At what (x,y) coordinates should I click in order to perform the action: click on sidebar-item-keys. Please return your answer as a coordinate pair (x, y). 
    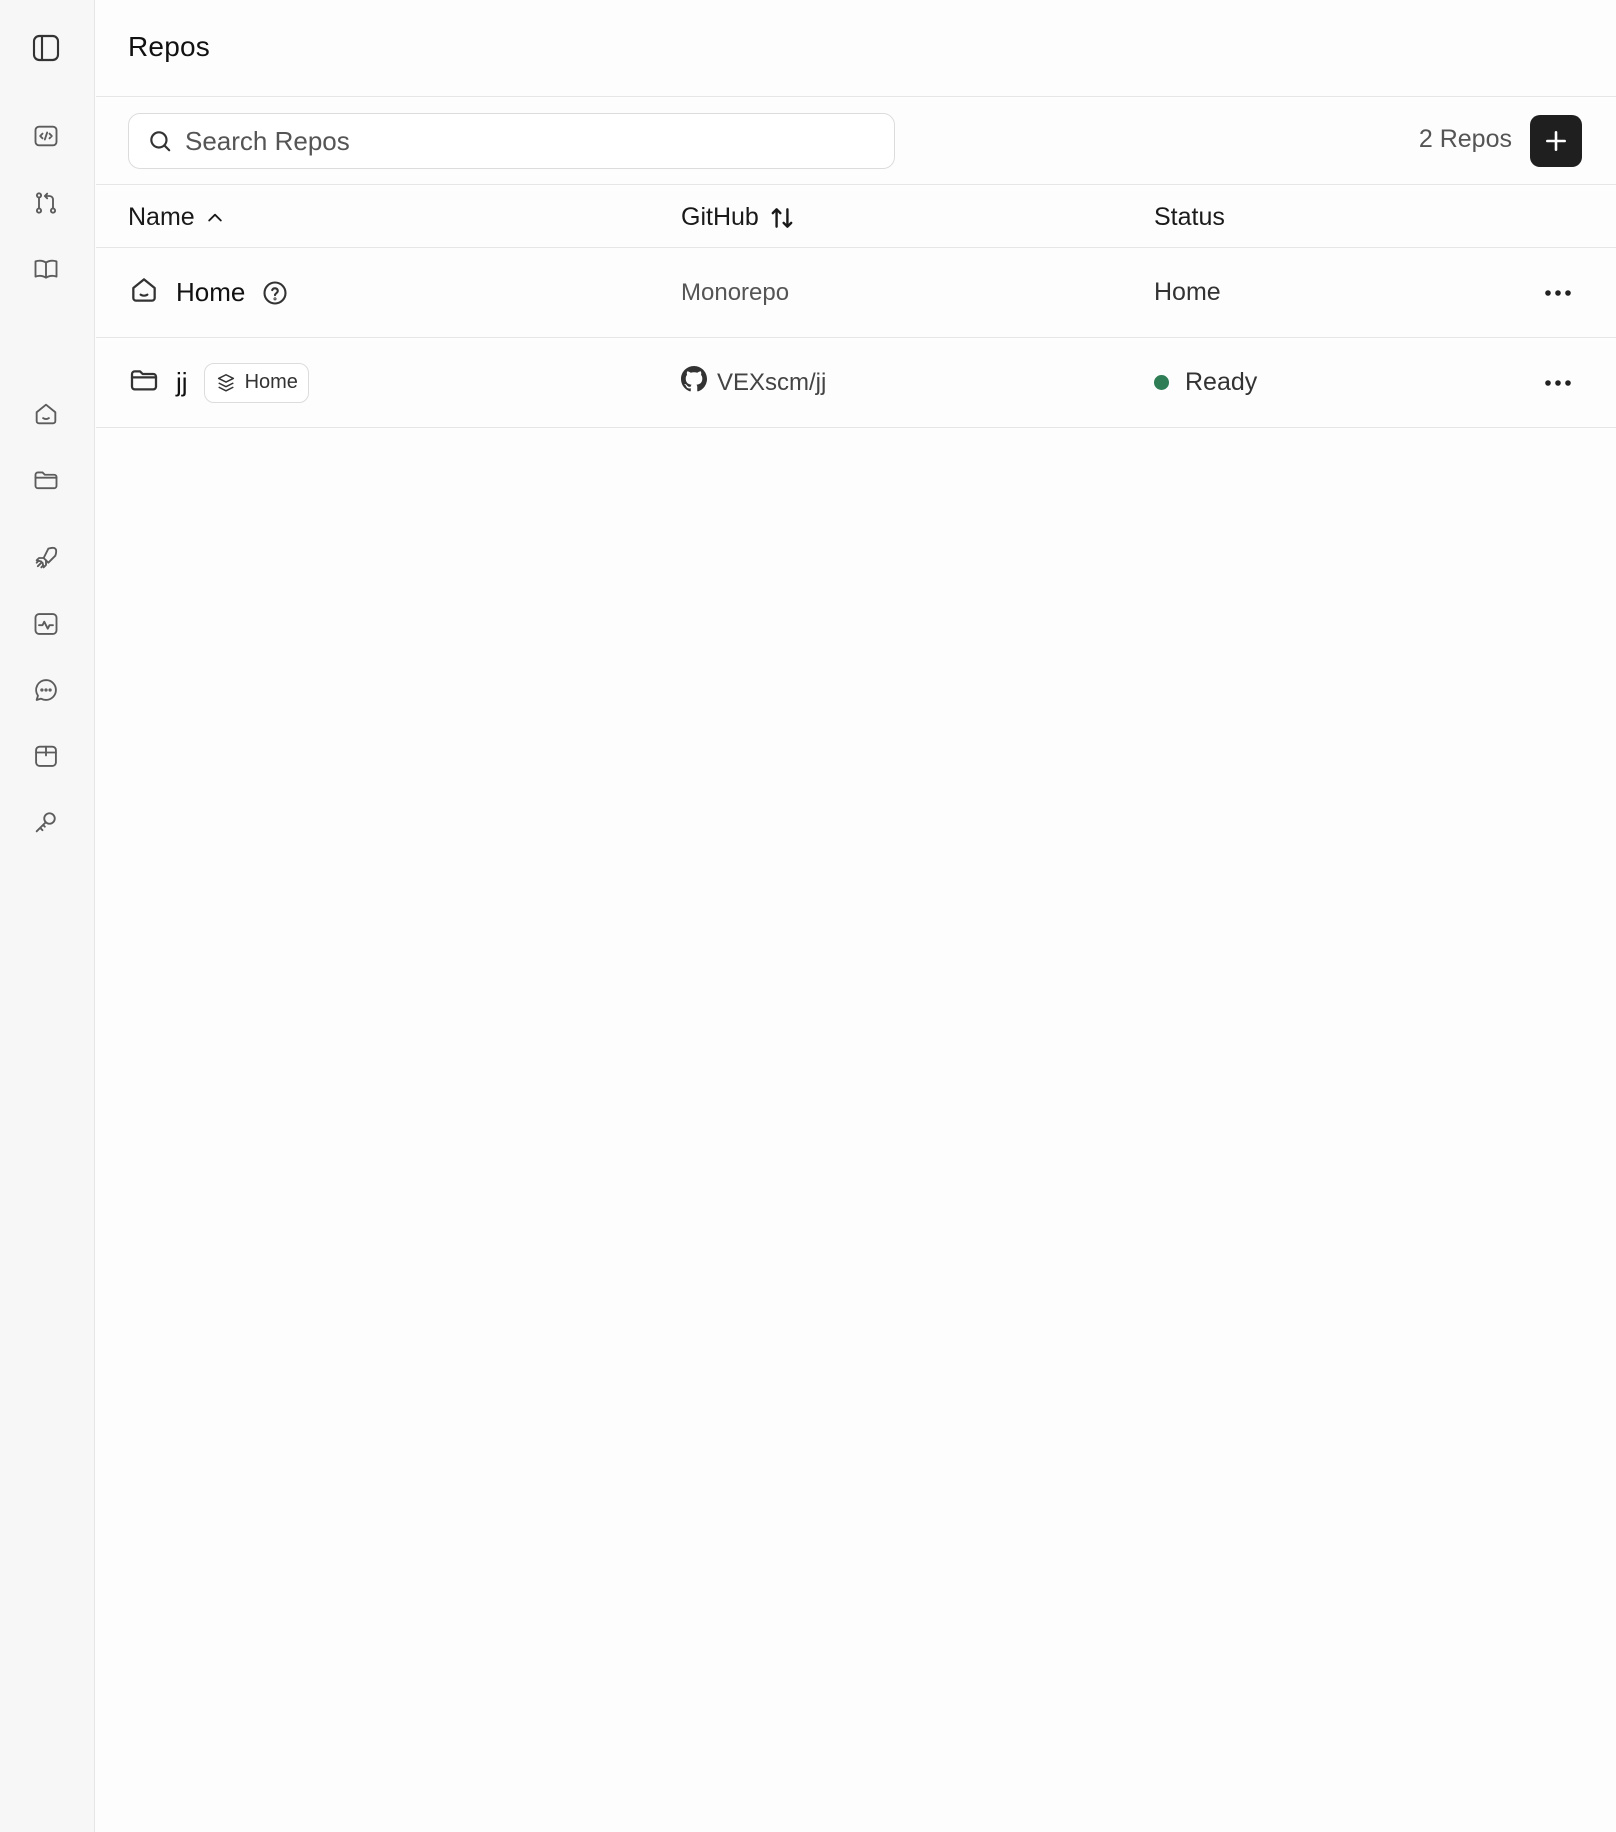
    Looking at the image, I should click on (46, 822).